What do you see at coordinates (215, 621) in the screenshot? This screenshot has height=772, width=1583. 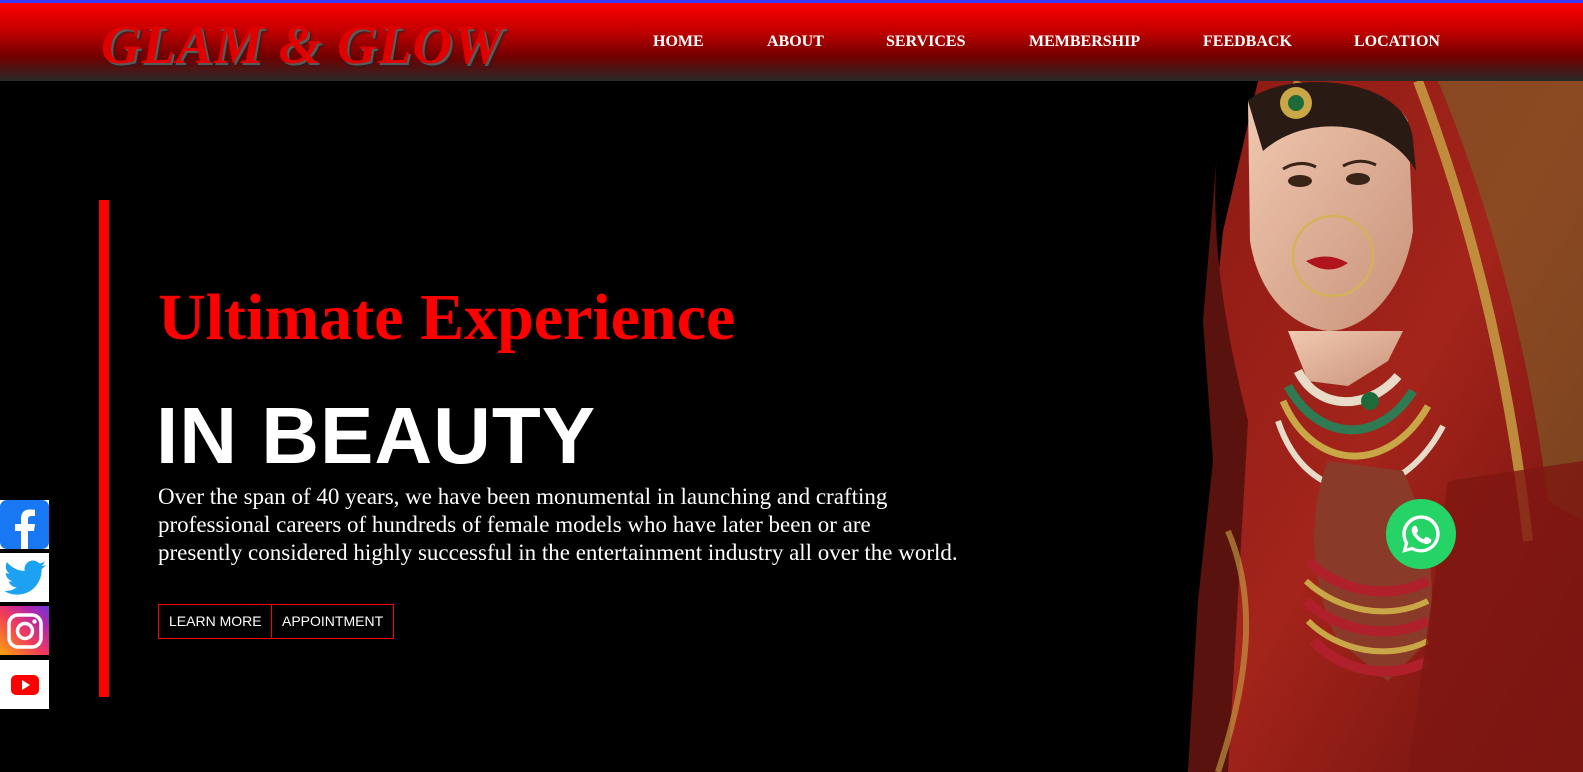 I see `learn-more-button: LEARN MORE` at bounding box center [215, 621].